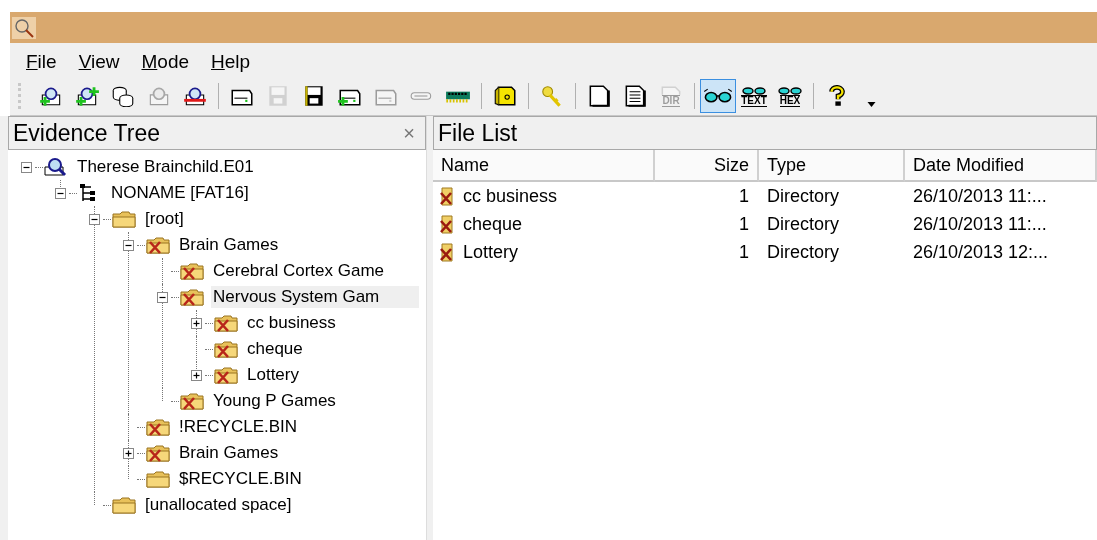 The width and height of the screenshot is (1097, 540). I want to click on tree-item: $RECYCLE.BIN, so click(240, 479).